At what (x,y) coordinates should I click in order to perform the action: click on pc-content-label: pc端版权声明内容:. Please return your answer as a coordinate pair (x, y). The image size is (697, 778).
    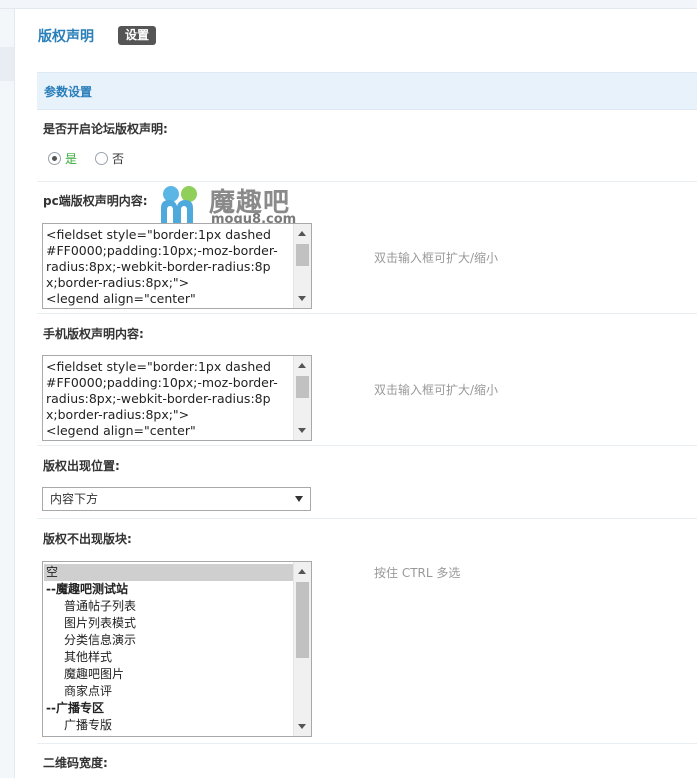
    Looking at the image, I should click on (95, 201).